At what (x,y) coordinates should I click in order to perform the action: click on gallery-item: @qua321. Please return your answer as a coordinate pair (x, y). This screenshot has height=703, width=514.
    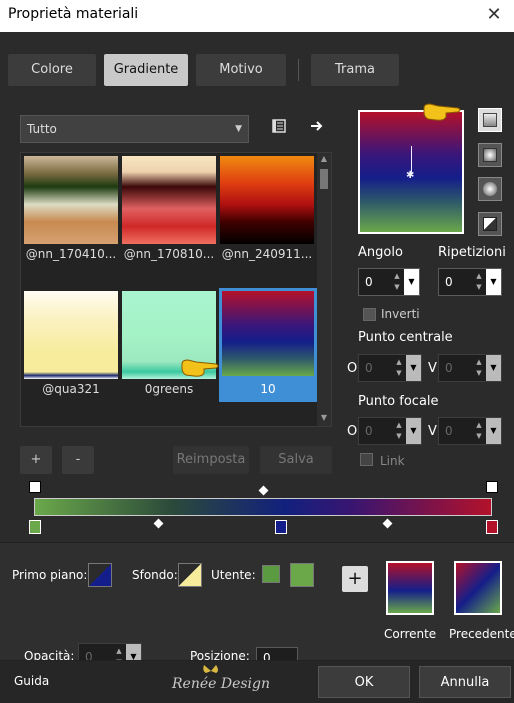
    Looking at the image, I should click on (71, 346).